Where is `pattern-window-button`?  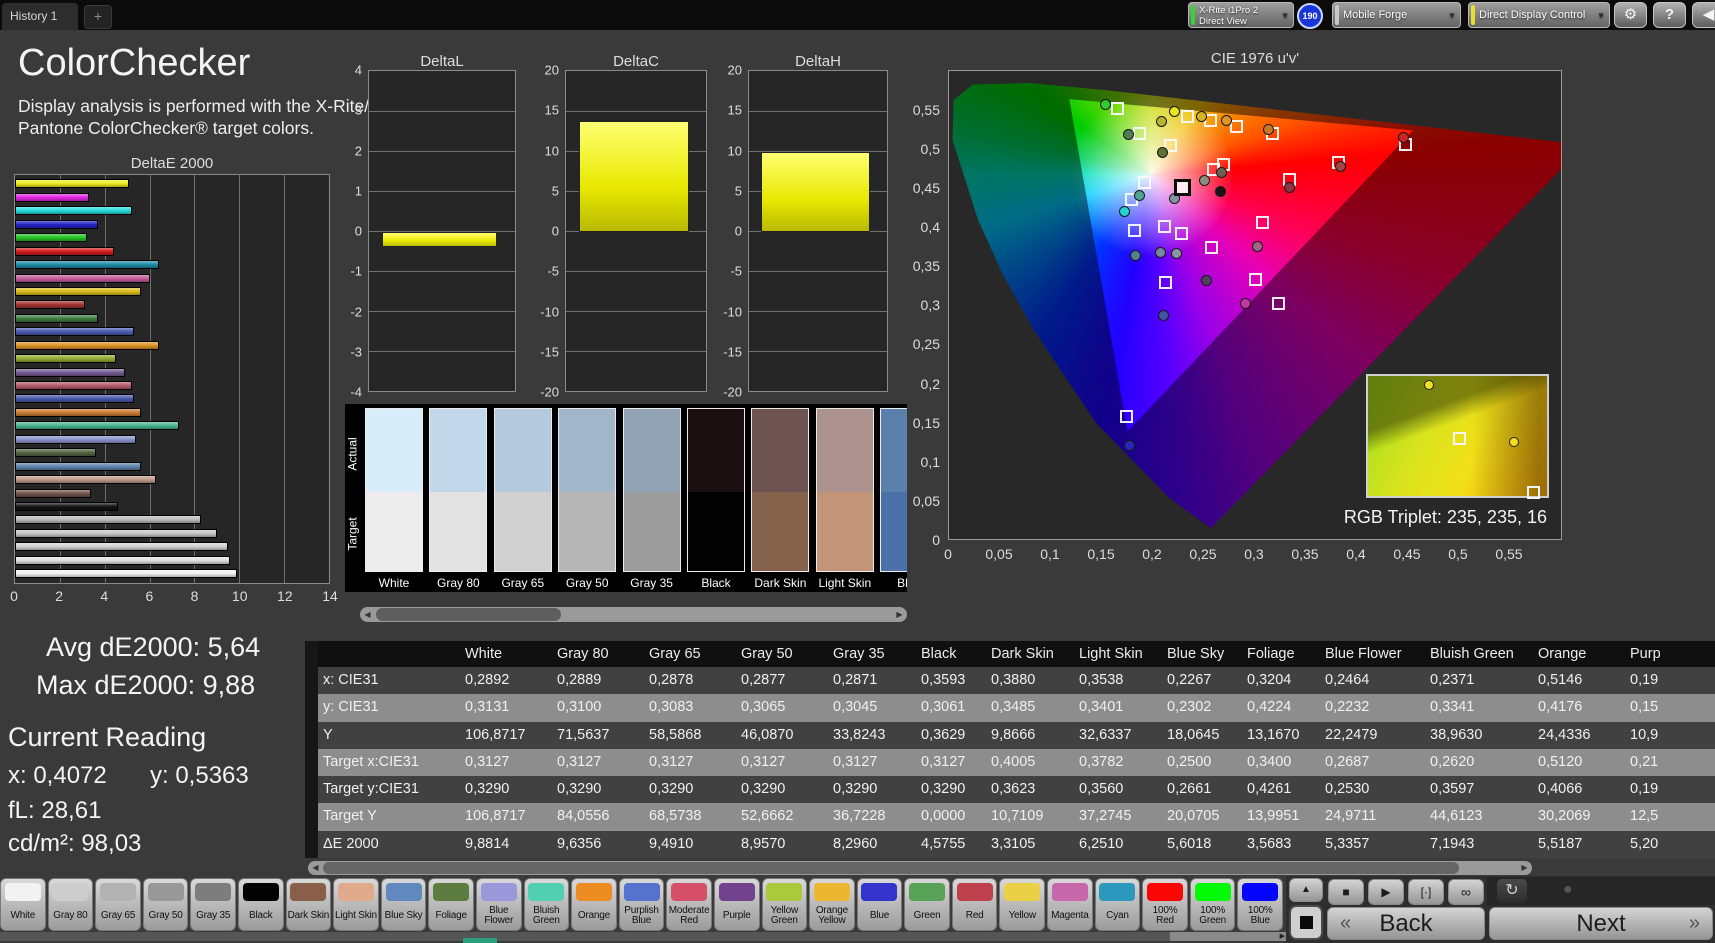 pattern-window-button is located at coordinates (1306, 922).